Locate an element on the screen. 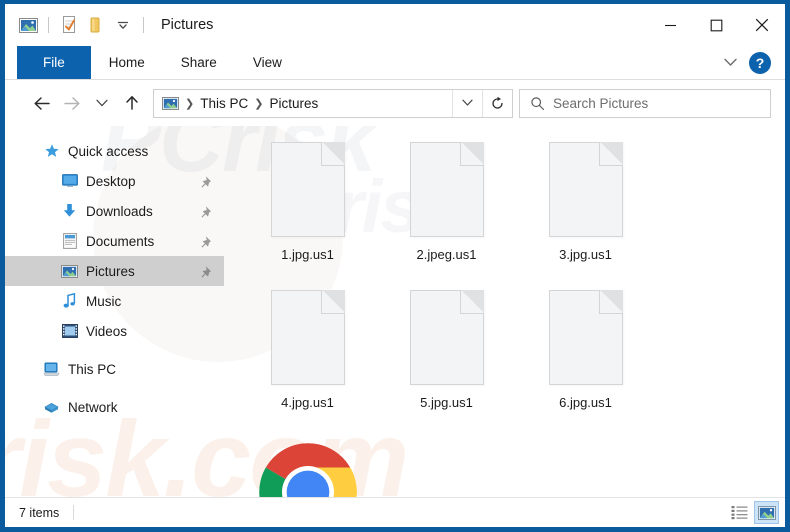  sidebar-label: Network is located at coordinates (93, 407).